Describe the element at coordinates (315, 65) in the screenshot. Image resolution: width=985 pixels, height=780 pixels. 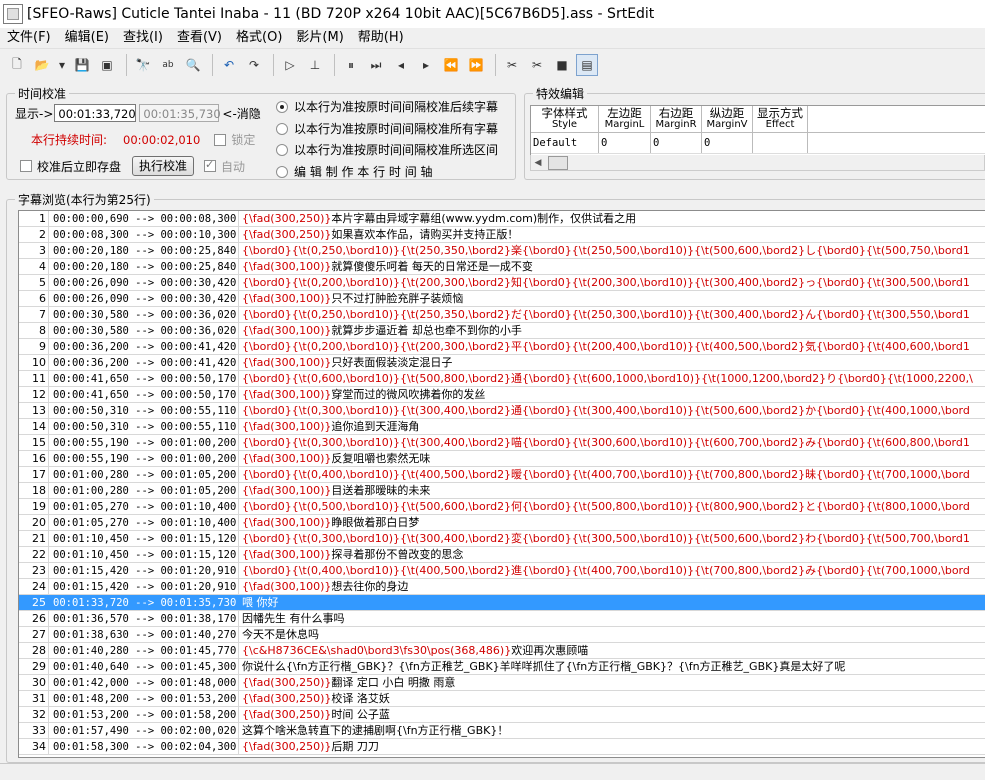
I see `step-icon: ⊥` at that location.